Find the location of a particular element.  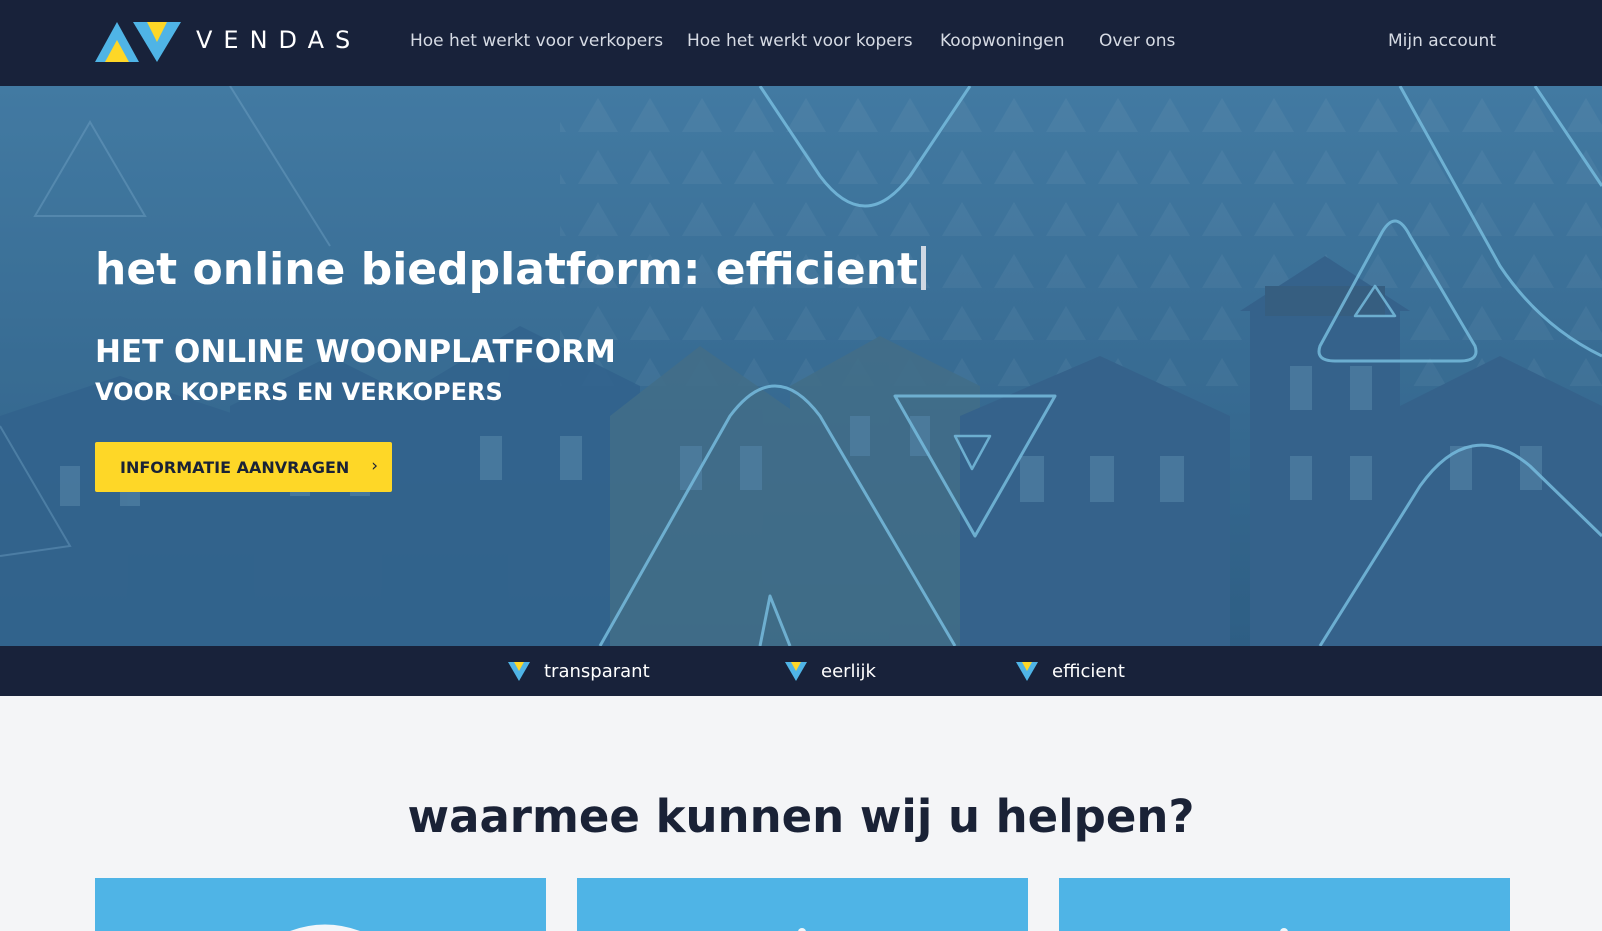

help-section-title: waarmee kunnen wij u helpen? is located at coordinates (801, 816).